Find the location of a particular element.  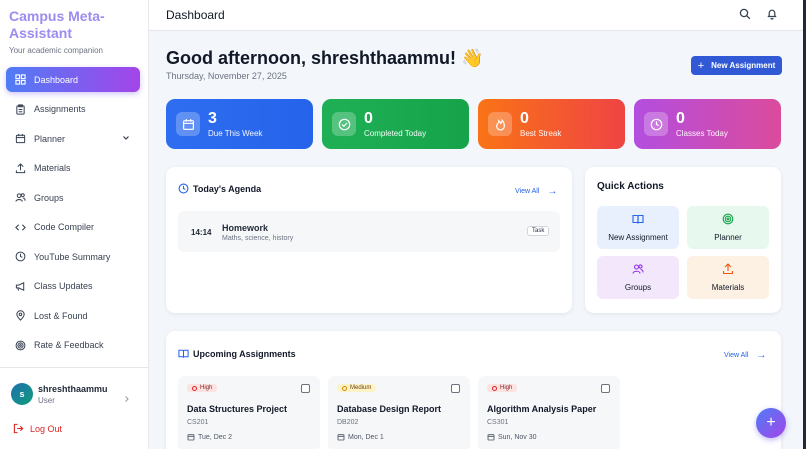

quick-action-label: Groups is located at coordinates (638, 287).